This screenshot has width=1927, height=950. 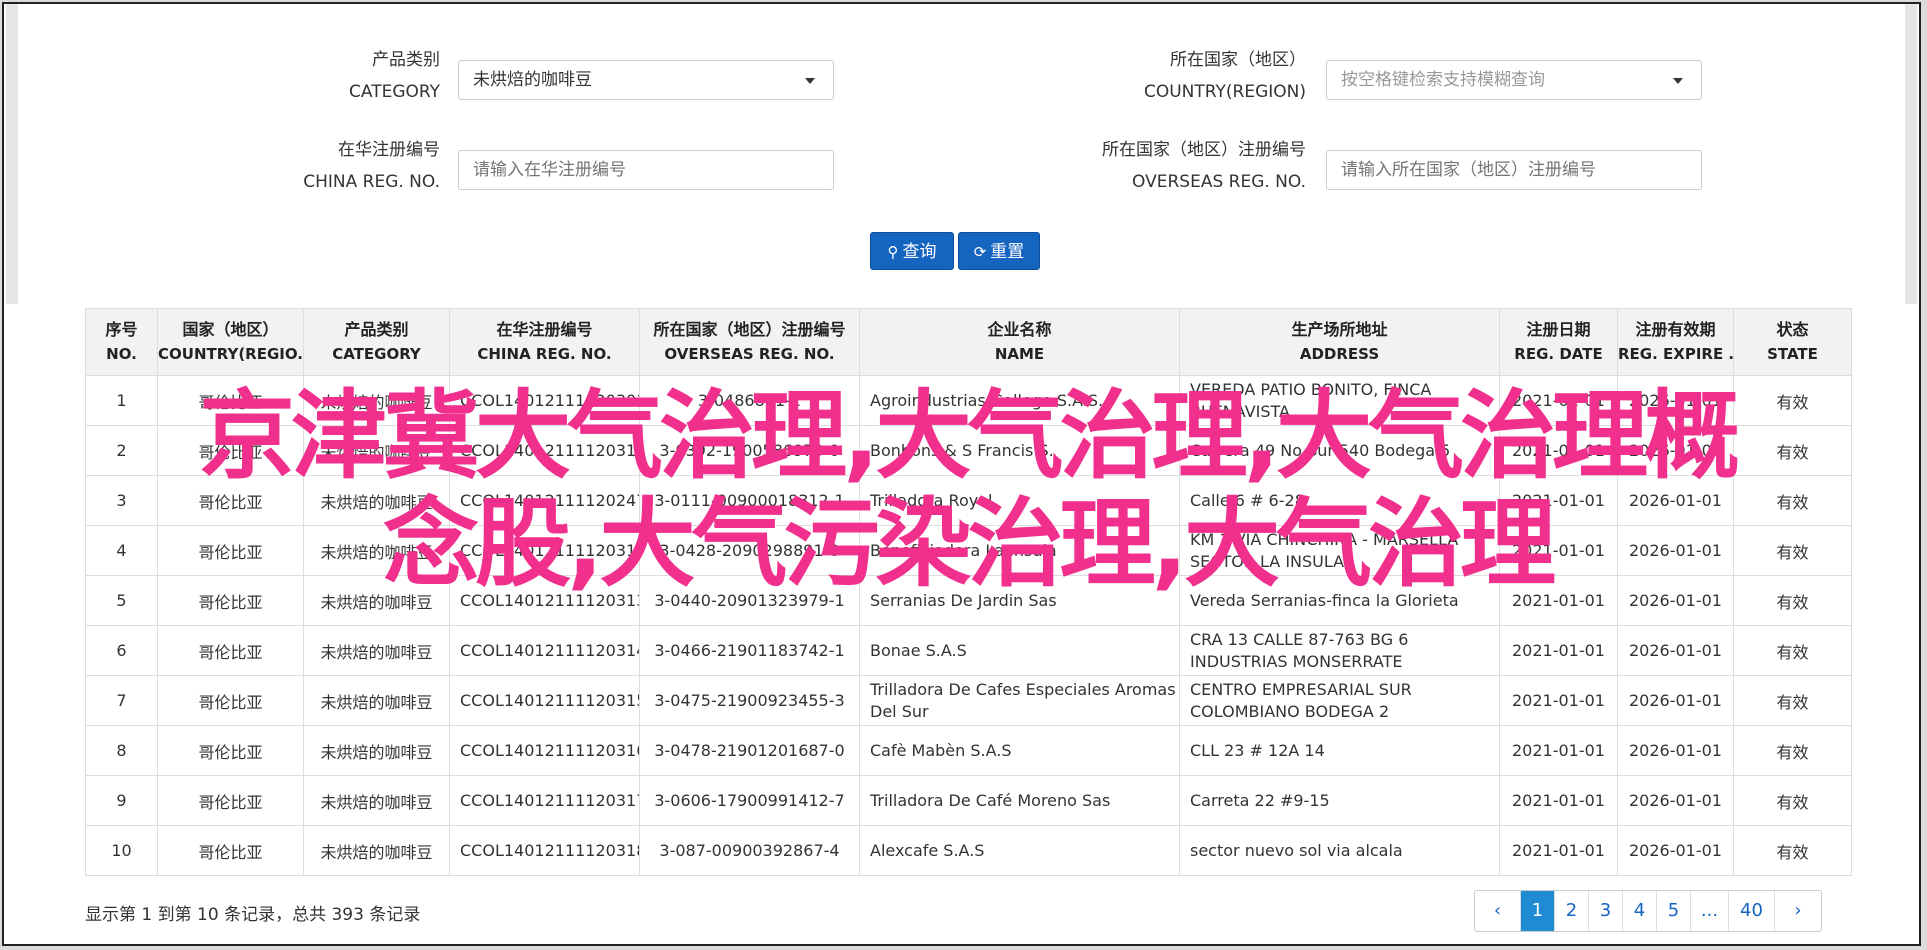 What do you see at coordinates (121, 850) in the screenshot?
I see `table-cell: 10` at bounding box center [121, 850].